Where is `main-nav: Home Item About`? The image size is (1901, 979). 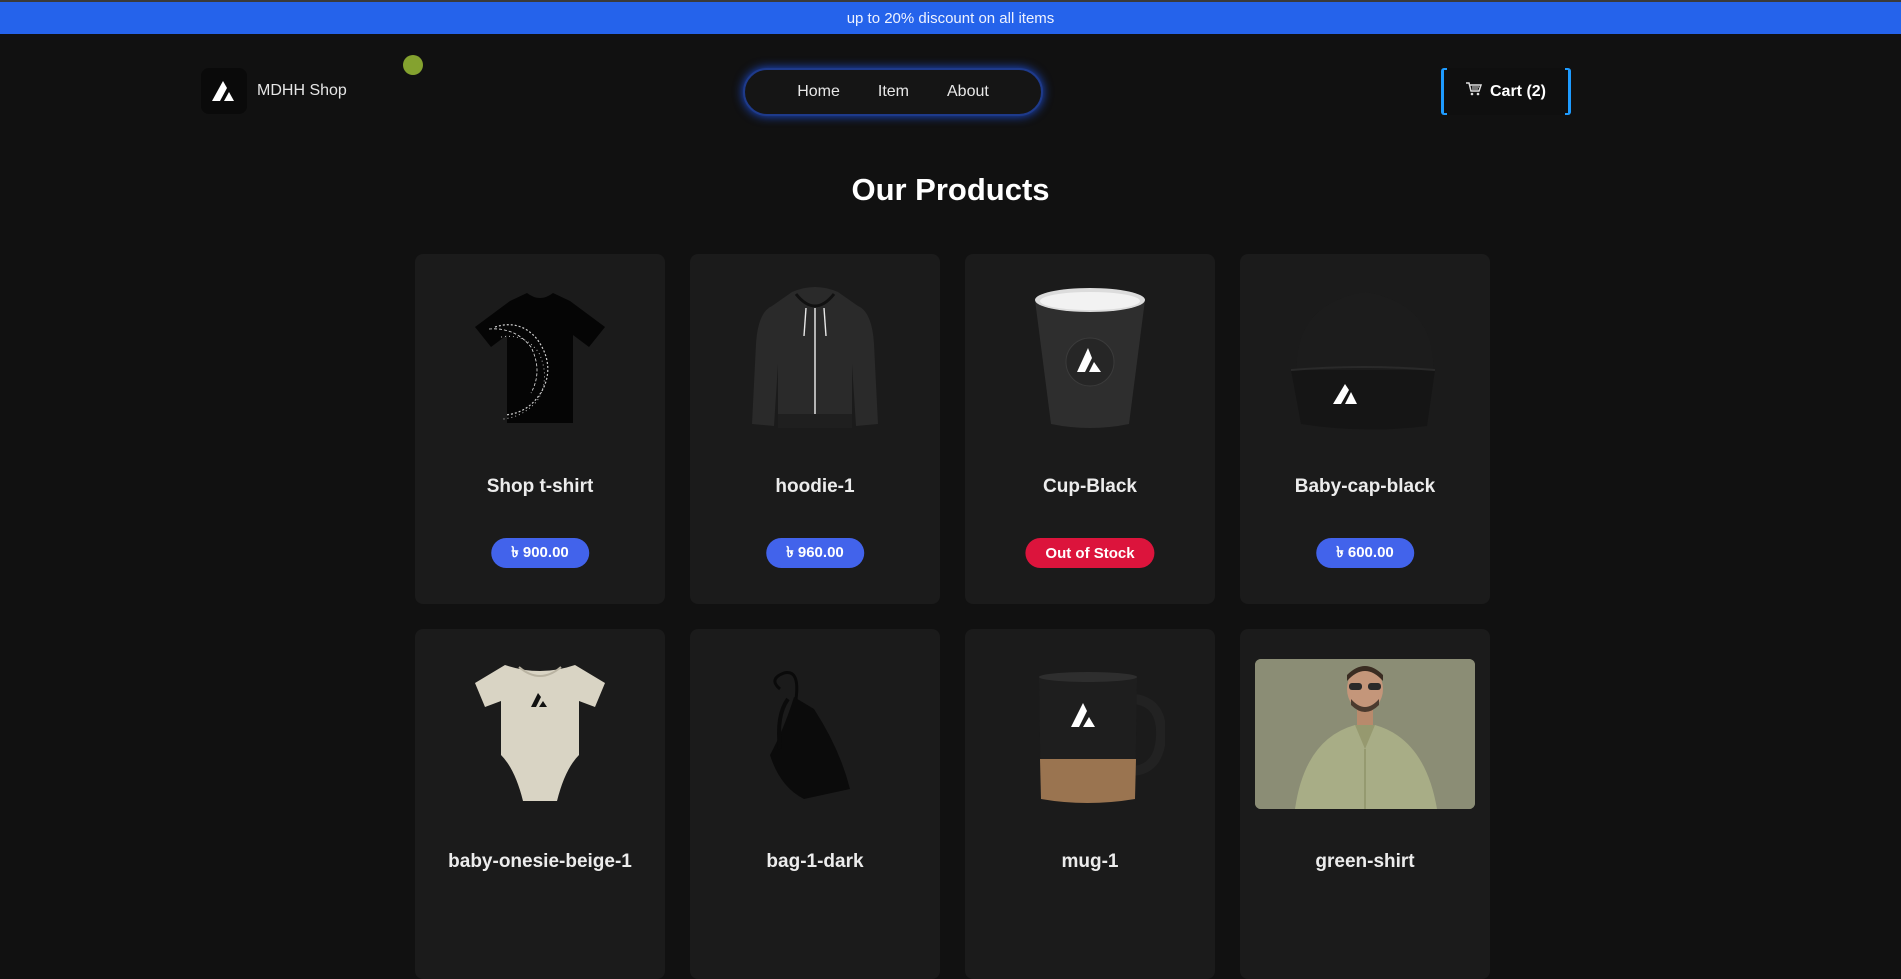
main-nav: Home Item About is located at coordinates (893, 92).